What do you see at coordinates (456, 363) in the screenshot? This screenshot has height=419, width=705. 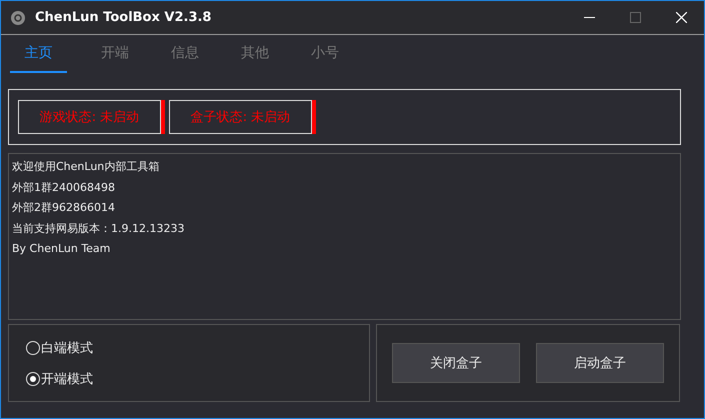 I see `action-button: 关闭盒子` at bounding box center [456, 363].